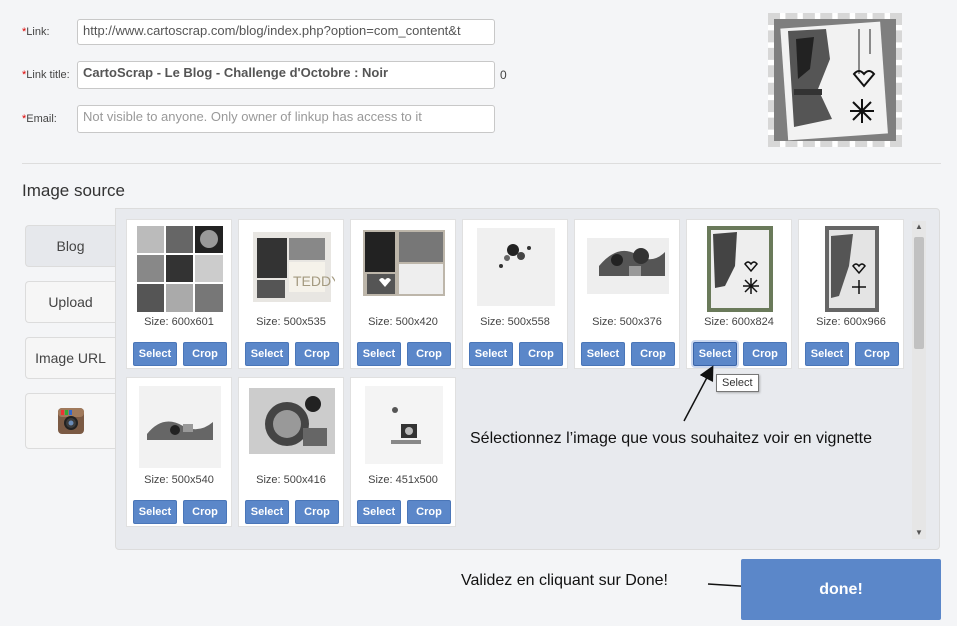 The height and width of the screenshot is (626, 957). I want to click on tab-blog: Blog, so click(70, 246).